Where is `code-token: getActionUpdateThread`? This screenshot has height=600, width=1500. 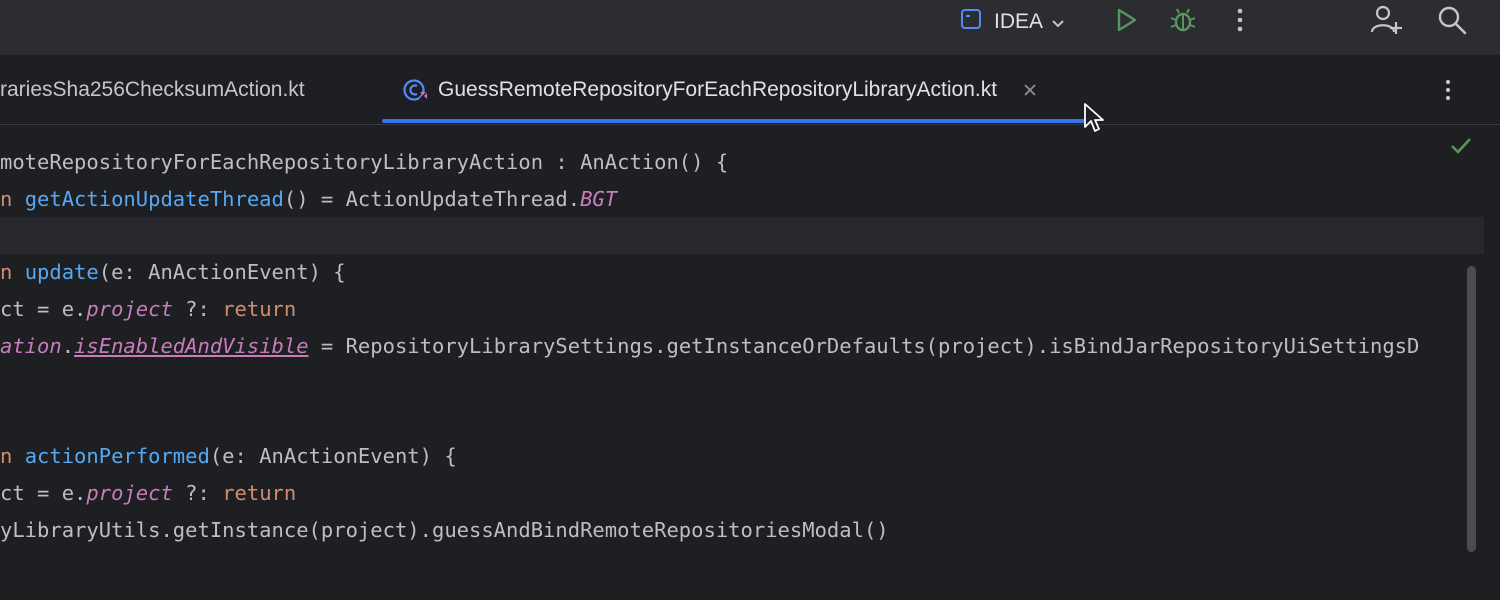
code-token: getActionUpdateThread is located at coordinates (154, 198).